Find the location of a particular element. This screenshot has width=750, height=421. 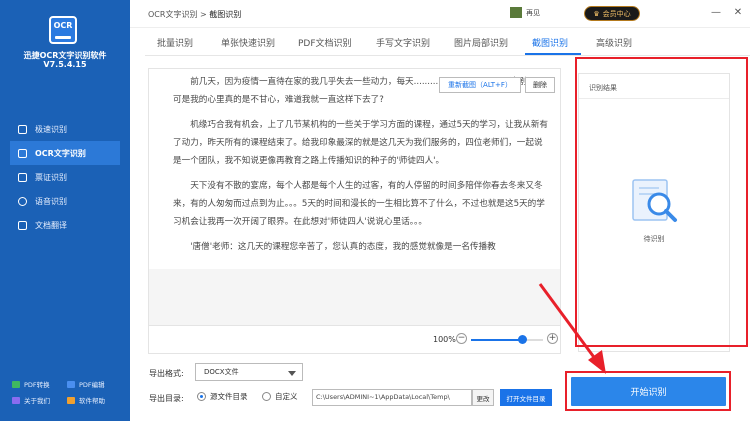

sidebar-item-label: OCR文字识别 is located at coordinates (60, 153).